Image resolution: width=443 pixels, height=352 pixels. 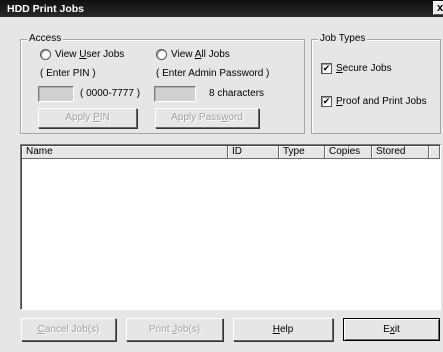 What do you see at coordinates (253, 152) in the screenshot?
I see `column-header-id: ID` at bounding box center [253, 152].